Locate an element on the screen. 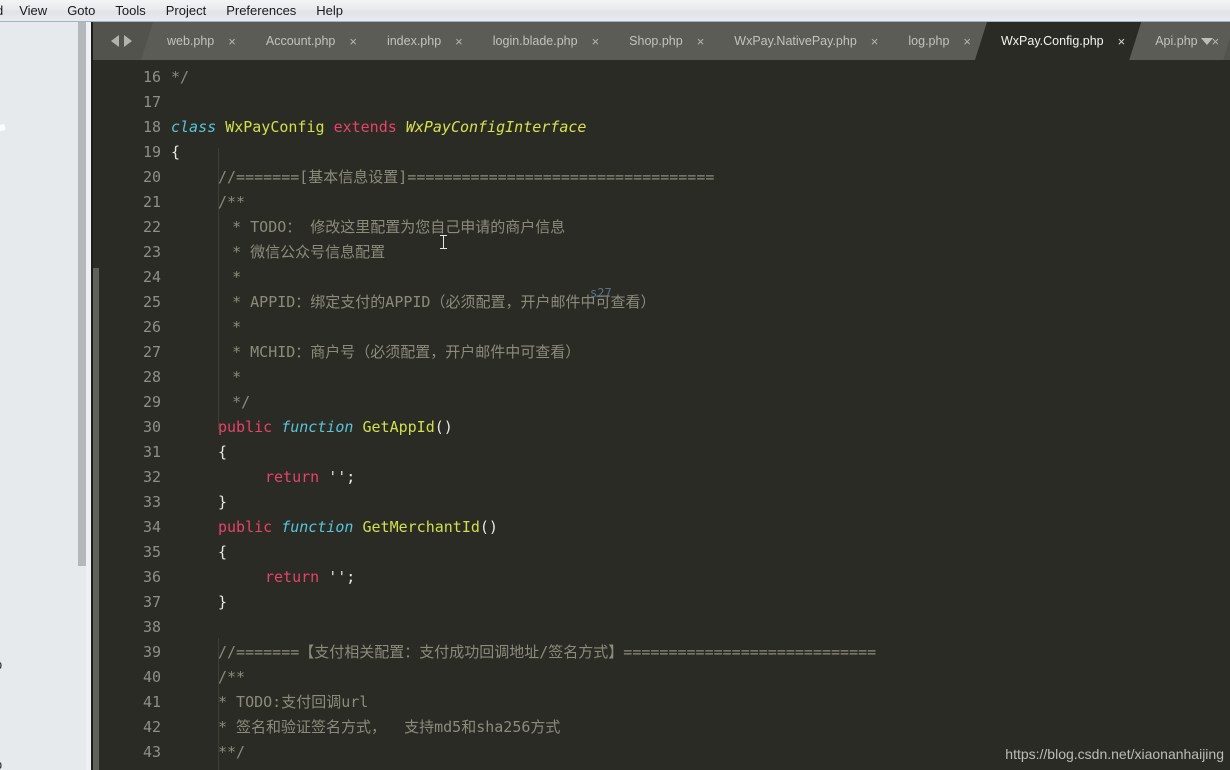  line-number: 37 is located at coordinates (151, 602).